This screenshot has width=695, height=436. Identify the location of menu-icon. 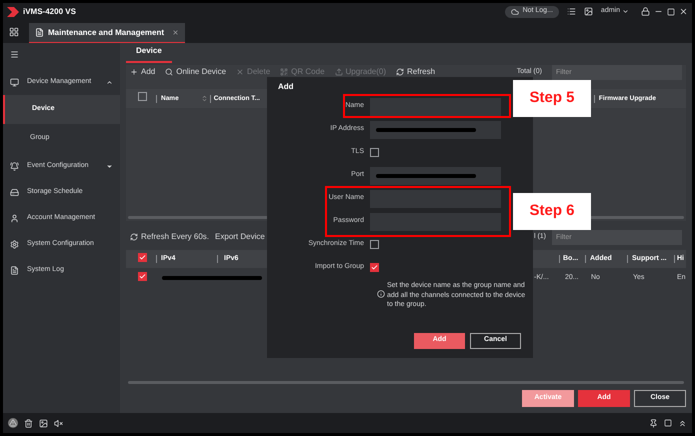
(14, 54).